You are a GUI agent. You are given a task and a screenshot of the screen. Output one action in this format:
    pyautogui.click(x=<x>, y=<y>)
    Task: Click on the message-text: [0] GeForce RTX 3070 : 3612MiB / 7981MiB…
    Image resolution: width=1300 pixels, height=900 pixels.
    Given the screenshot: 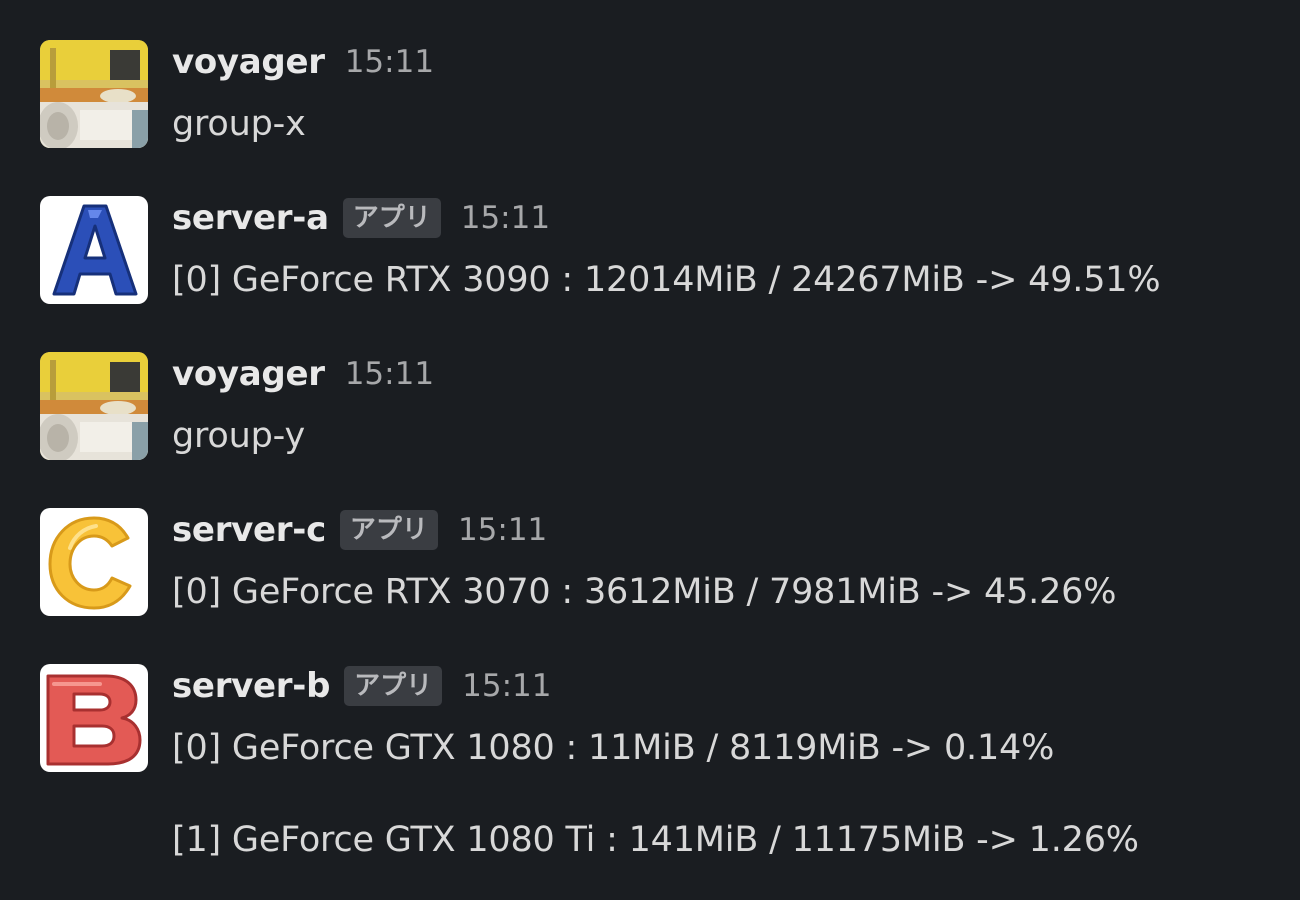 What is the action you would take?
    pyautogui.click(x=644, y=592)
    